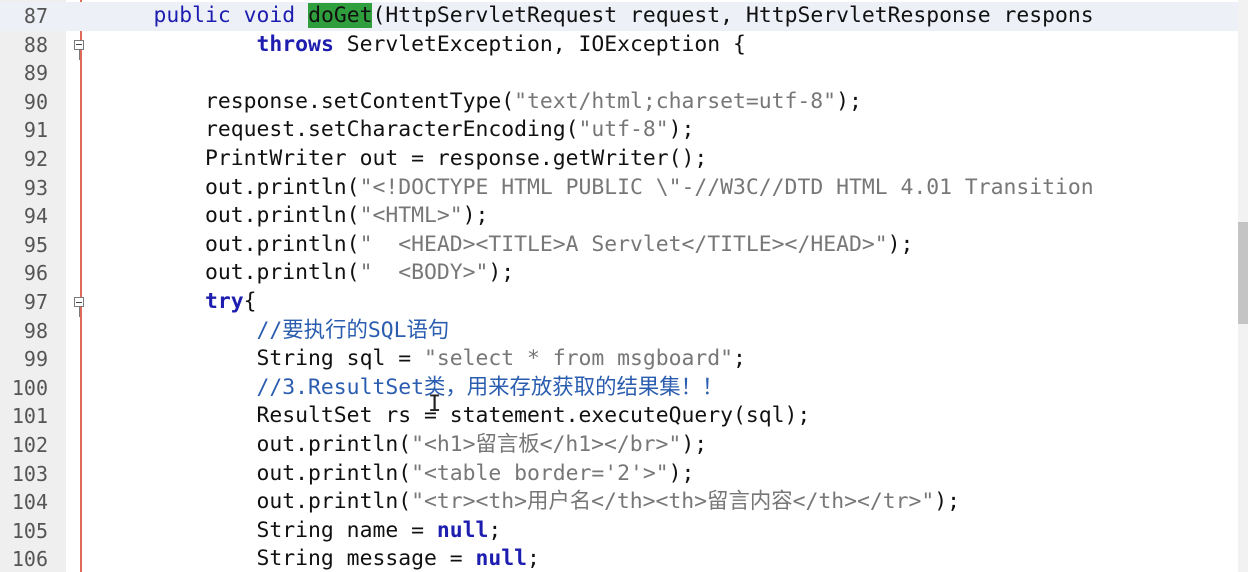 The height and width of the screenshot is (572, 1248). Describe the element at coordinates (35, 359) in the screenshot. I see `line-number: 99` at that location.